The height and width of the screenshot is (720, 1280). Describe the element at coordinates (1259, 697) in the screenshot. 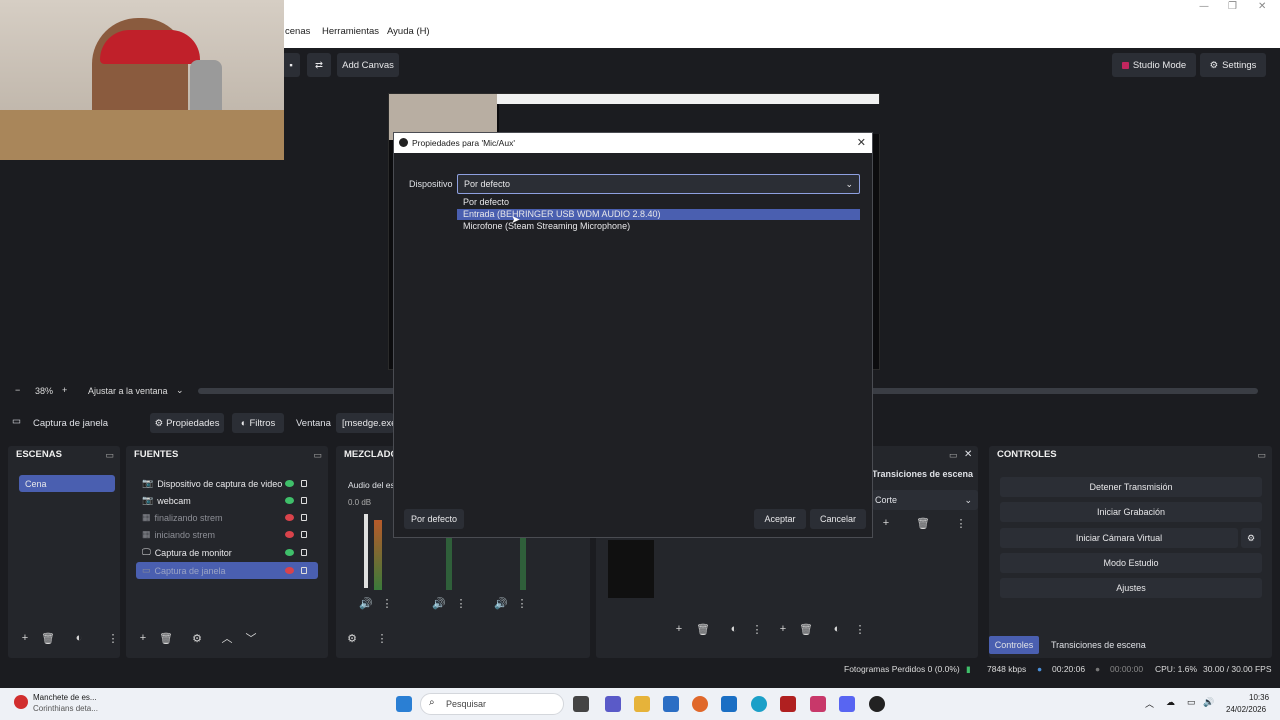

I see `clock-time: 10:36` at that location.